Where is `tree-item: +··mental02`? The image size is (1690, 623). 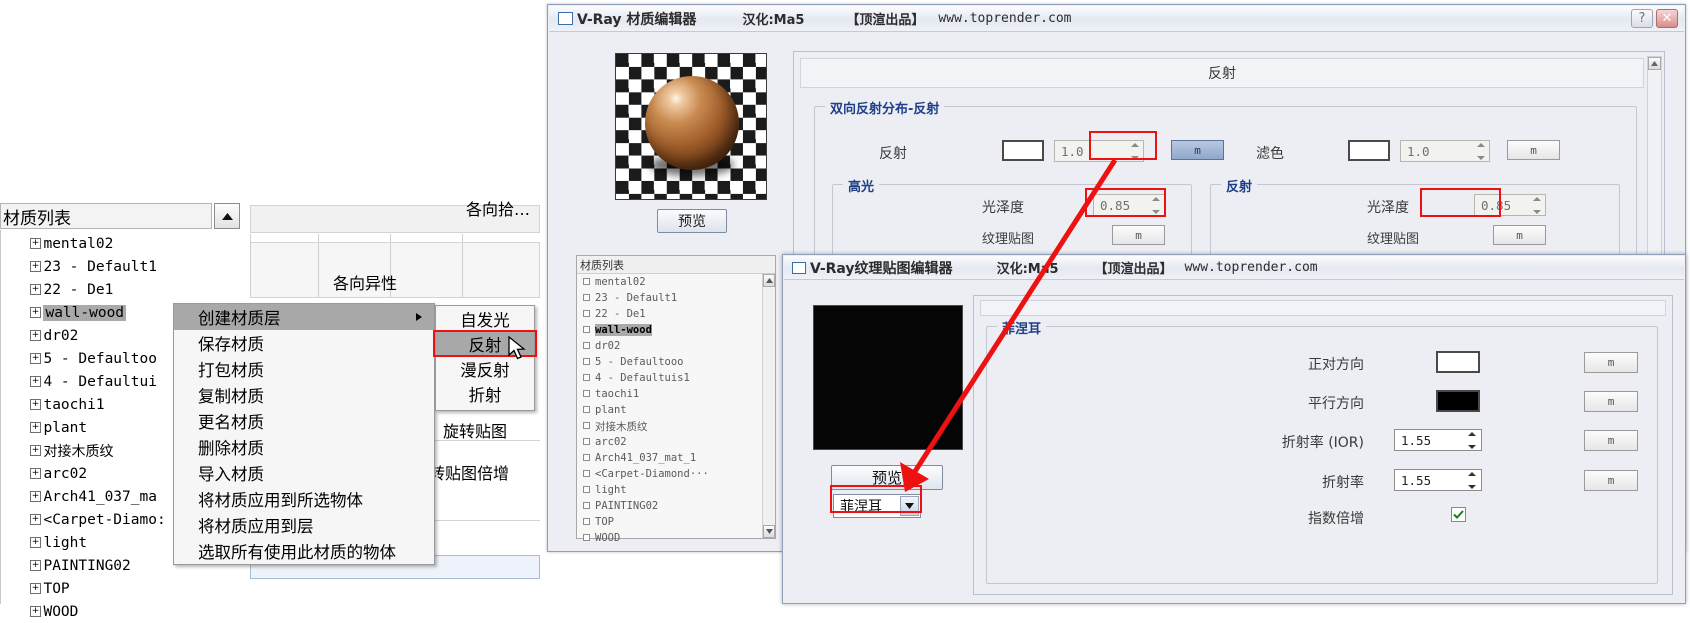 tree-item: +··mental02 is located at coordinates (120, 243).